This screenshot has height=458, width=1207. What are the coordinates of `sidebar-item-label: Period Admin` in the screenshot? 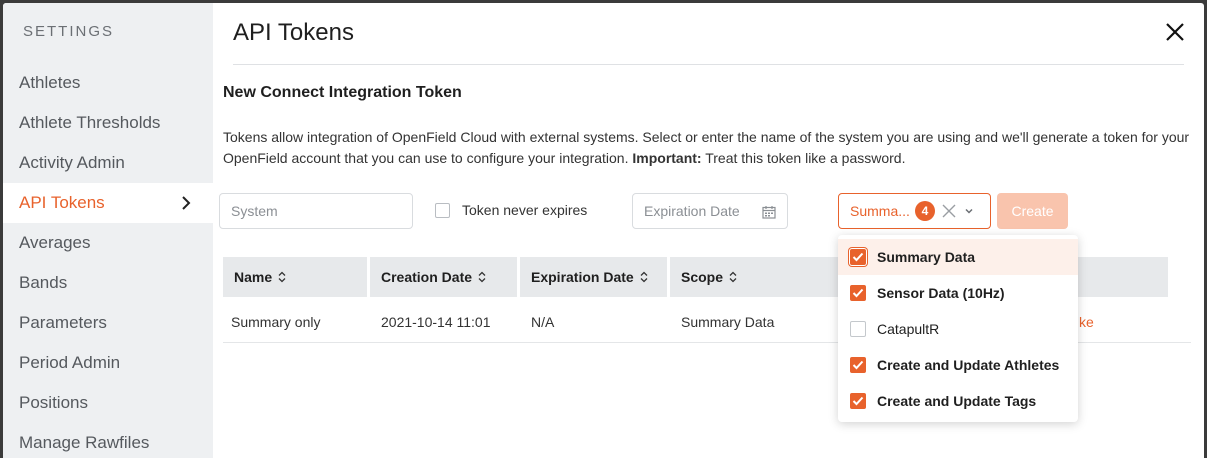 It's located at (70, 362).